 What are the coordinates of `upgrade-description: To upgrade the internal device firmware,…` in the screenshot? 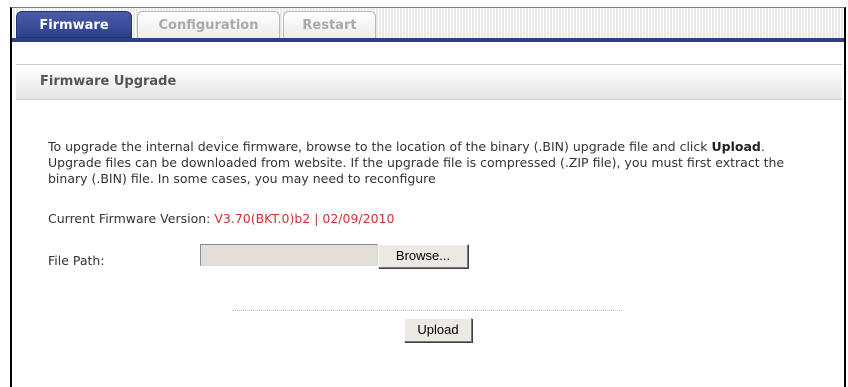 It's located at (433, 163).